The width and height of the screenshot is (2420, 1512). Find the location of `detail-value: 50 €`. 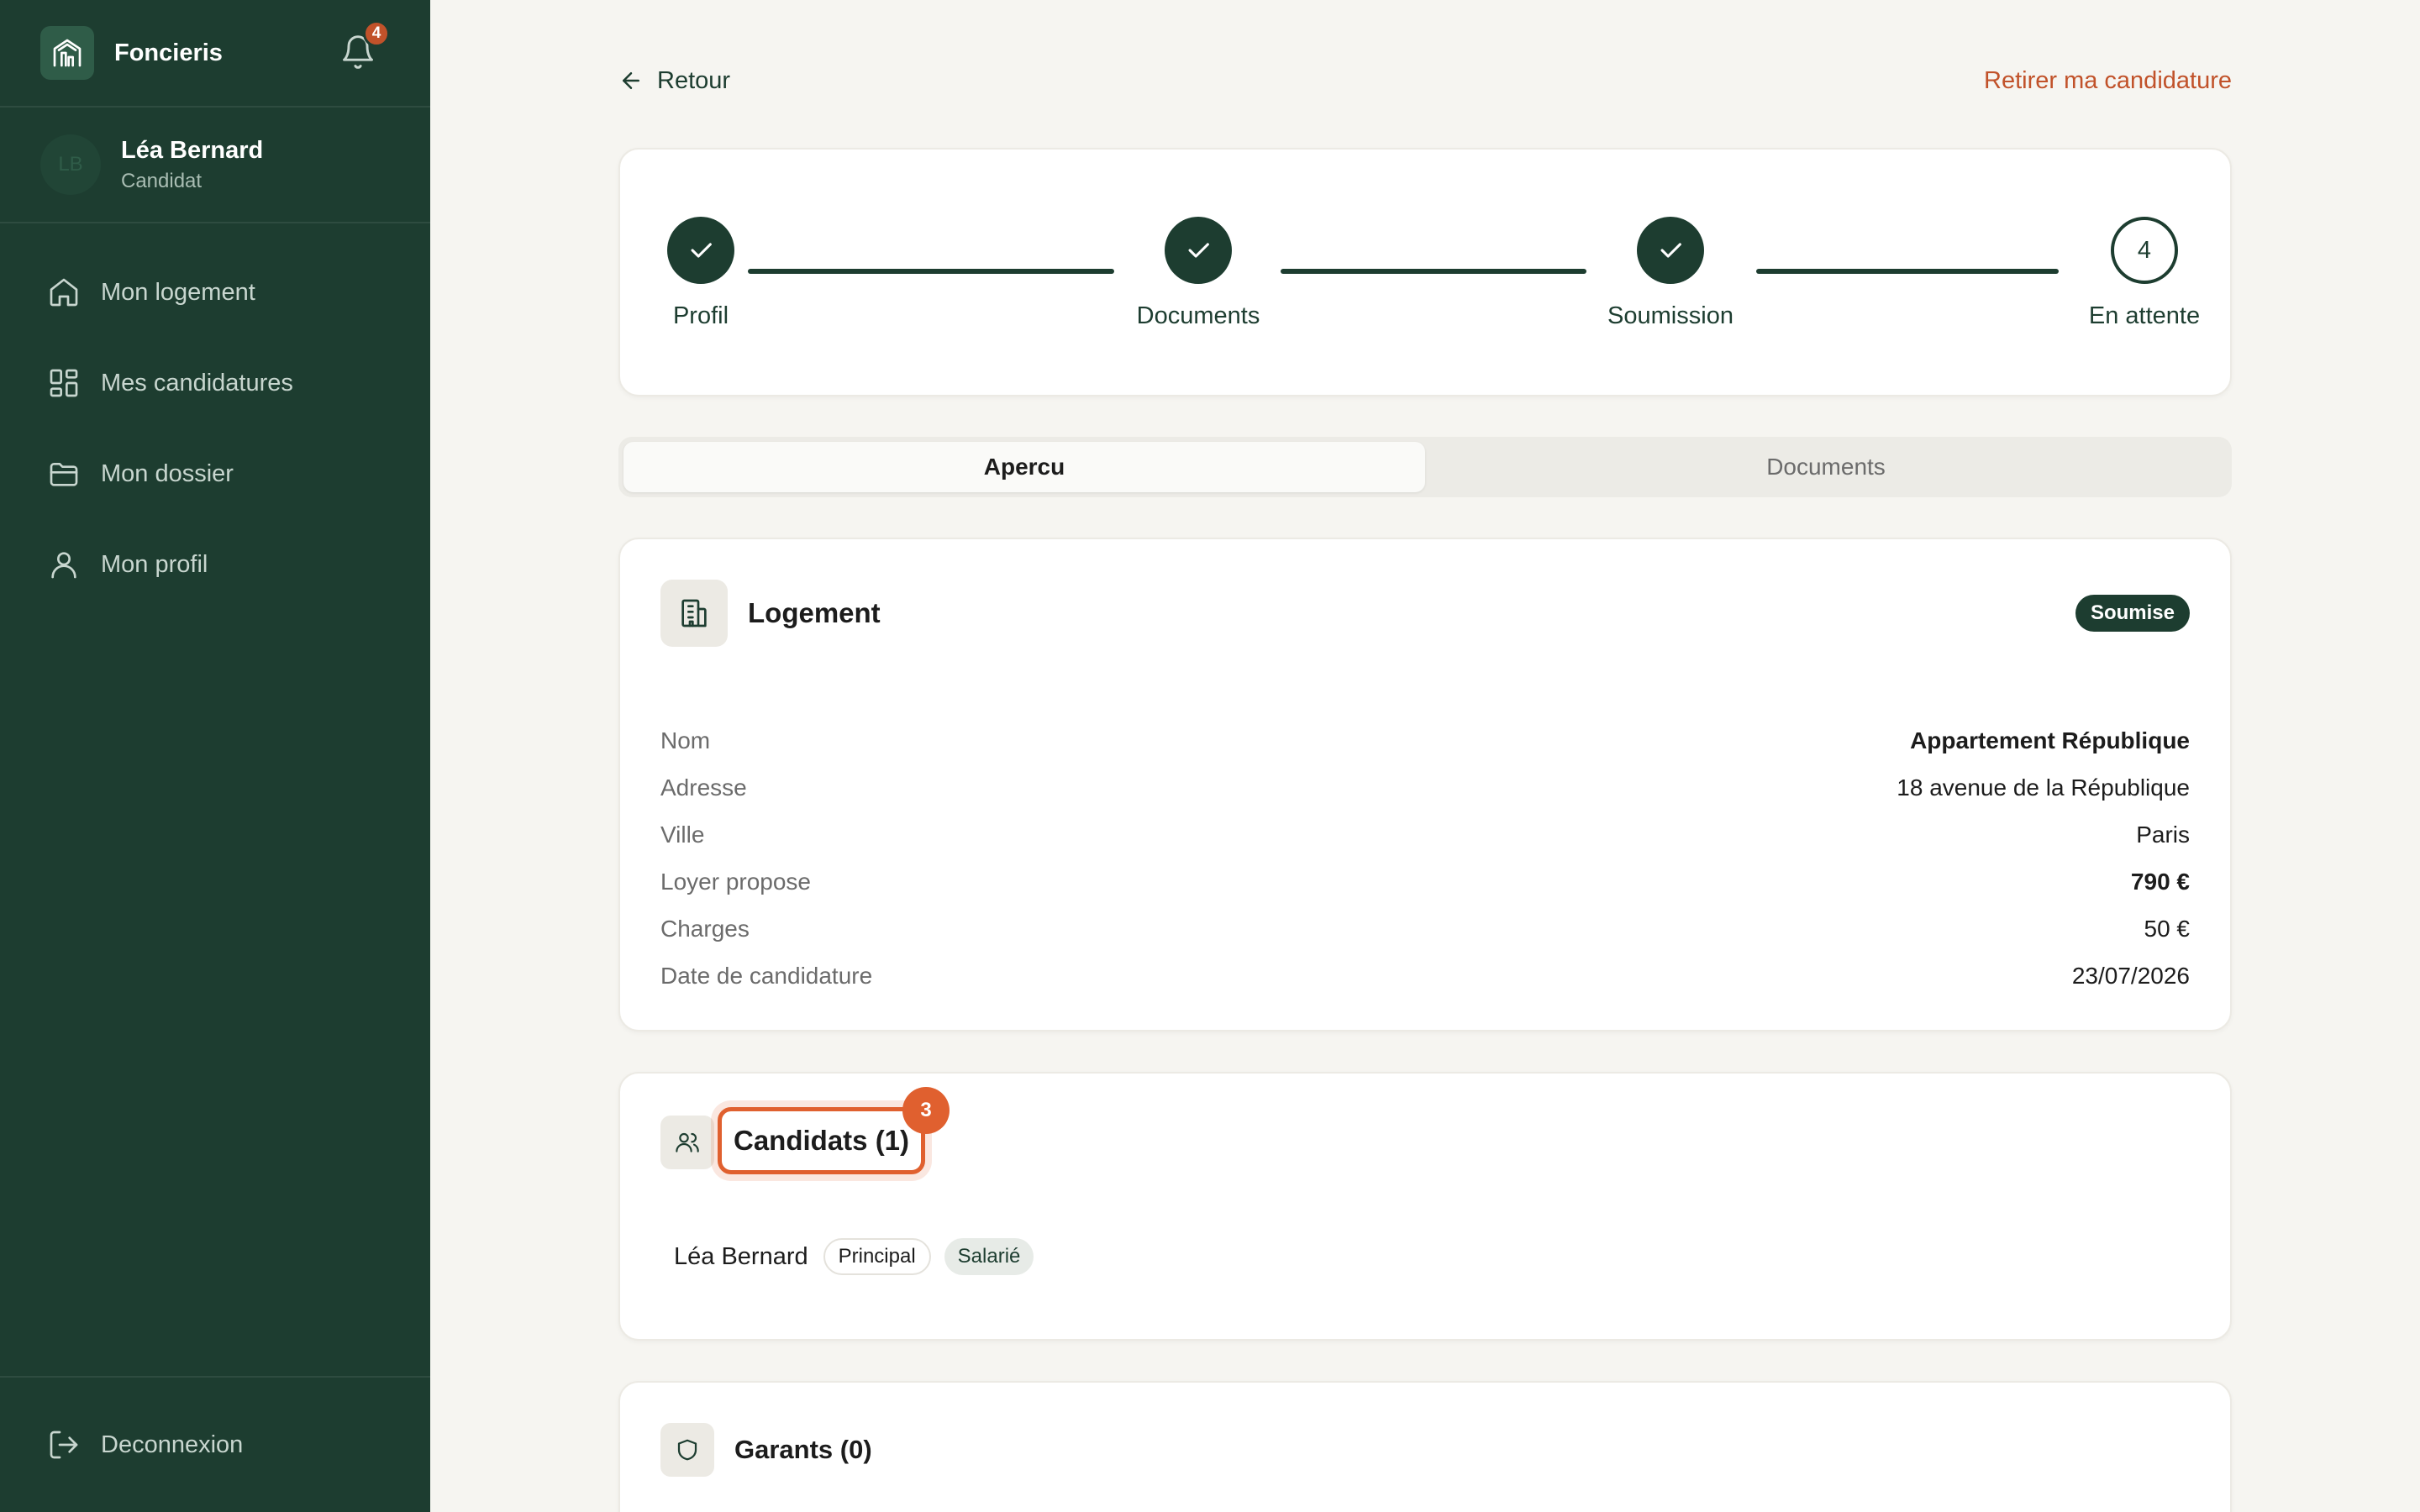

detail-value: 50 € is located at coordinates (2167, 929).